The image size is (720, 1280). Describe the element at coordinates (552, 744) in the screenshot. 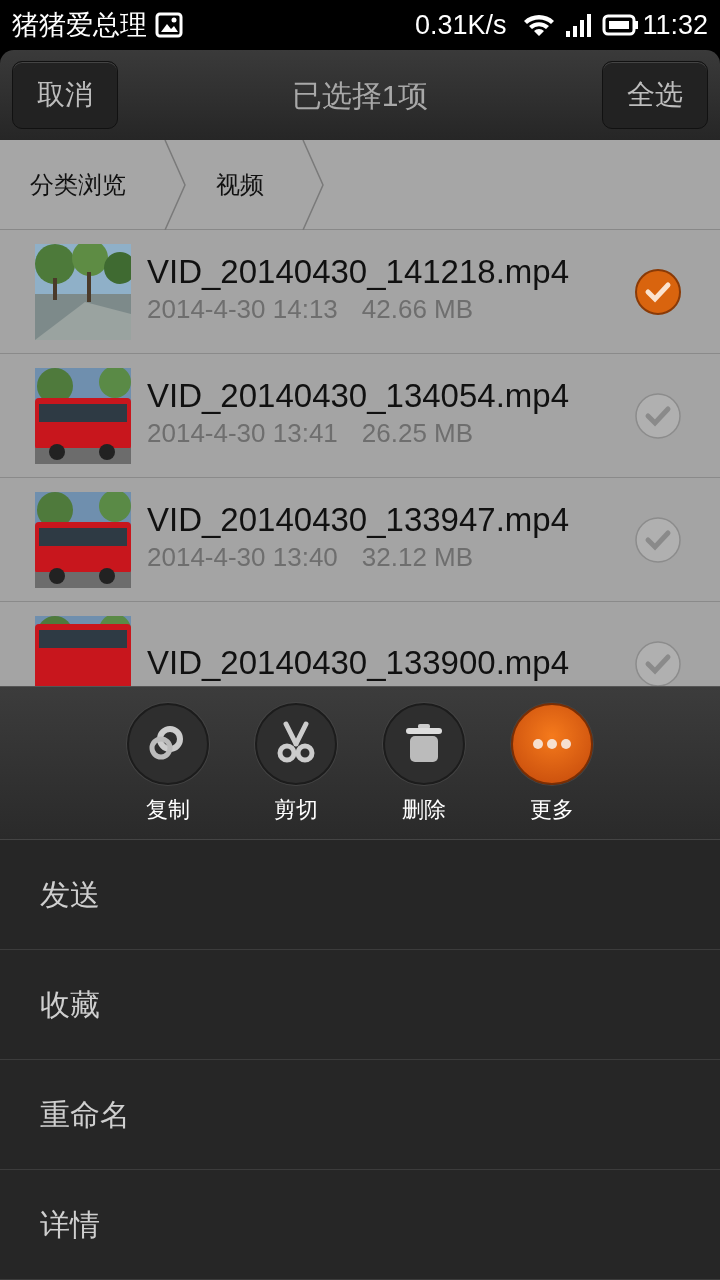

I see `more-icon` at that location.